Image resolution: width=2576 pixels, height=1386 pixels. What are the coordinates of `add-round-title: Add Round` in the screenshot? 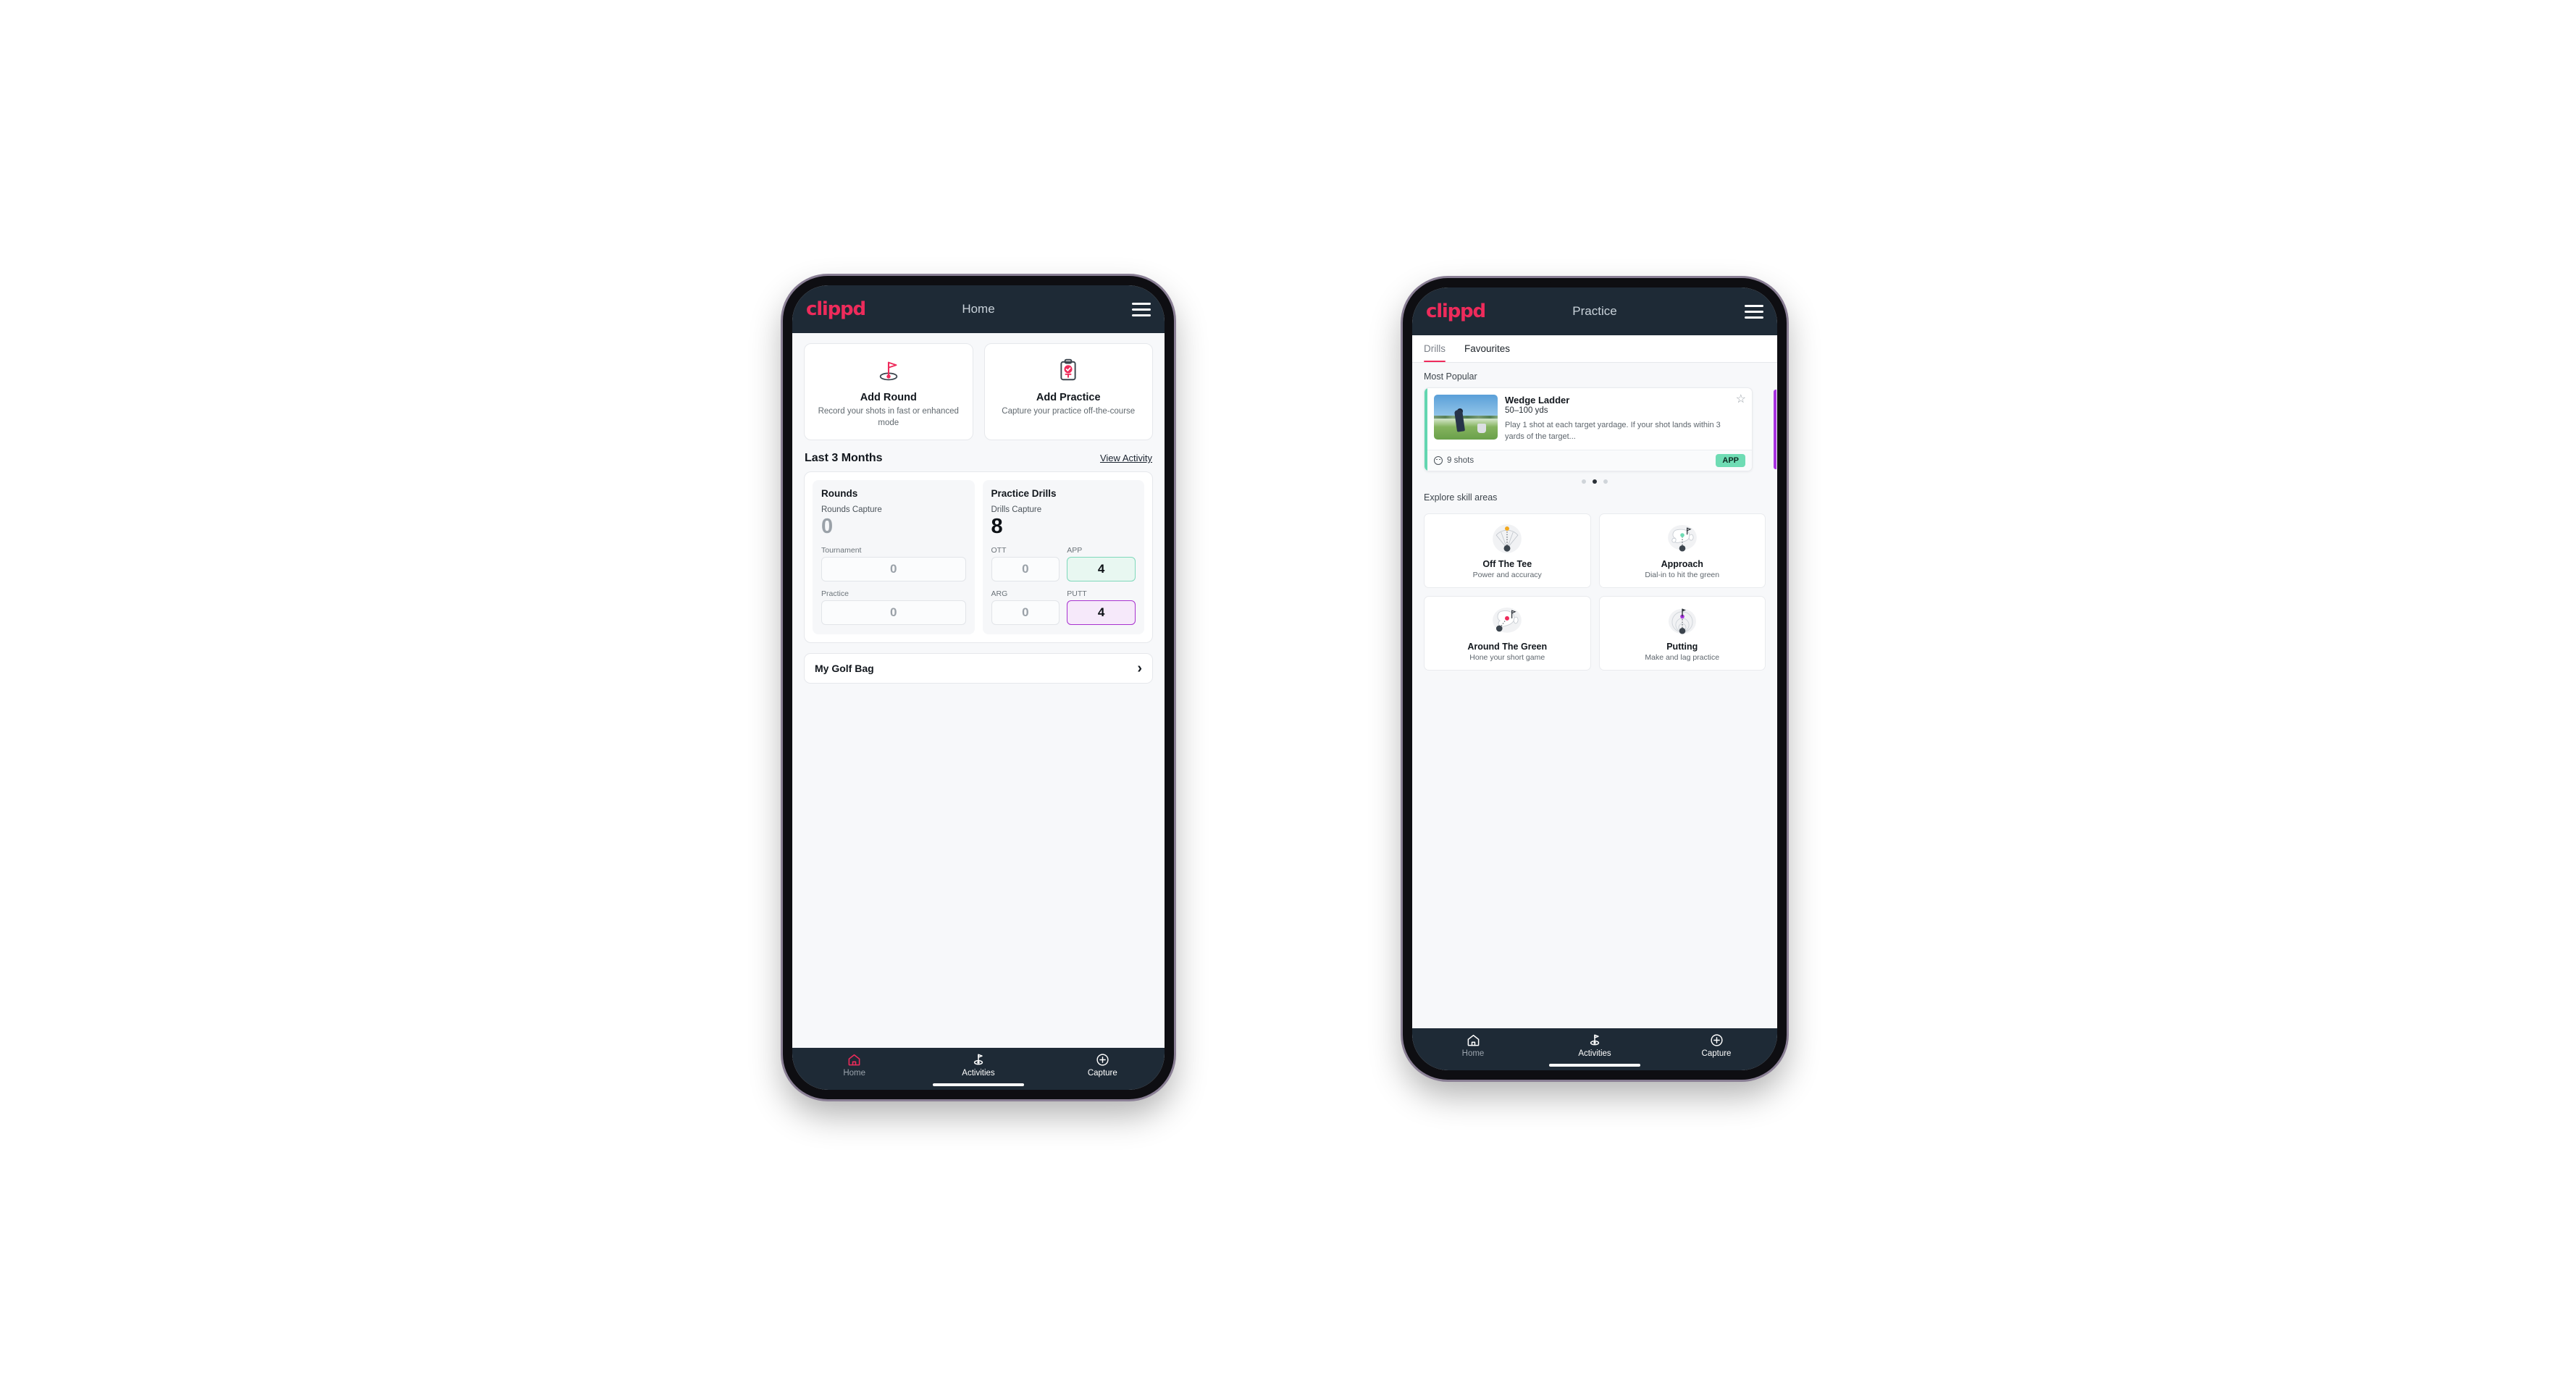 It's located at (888, 397).